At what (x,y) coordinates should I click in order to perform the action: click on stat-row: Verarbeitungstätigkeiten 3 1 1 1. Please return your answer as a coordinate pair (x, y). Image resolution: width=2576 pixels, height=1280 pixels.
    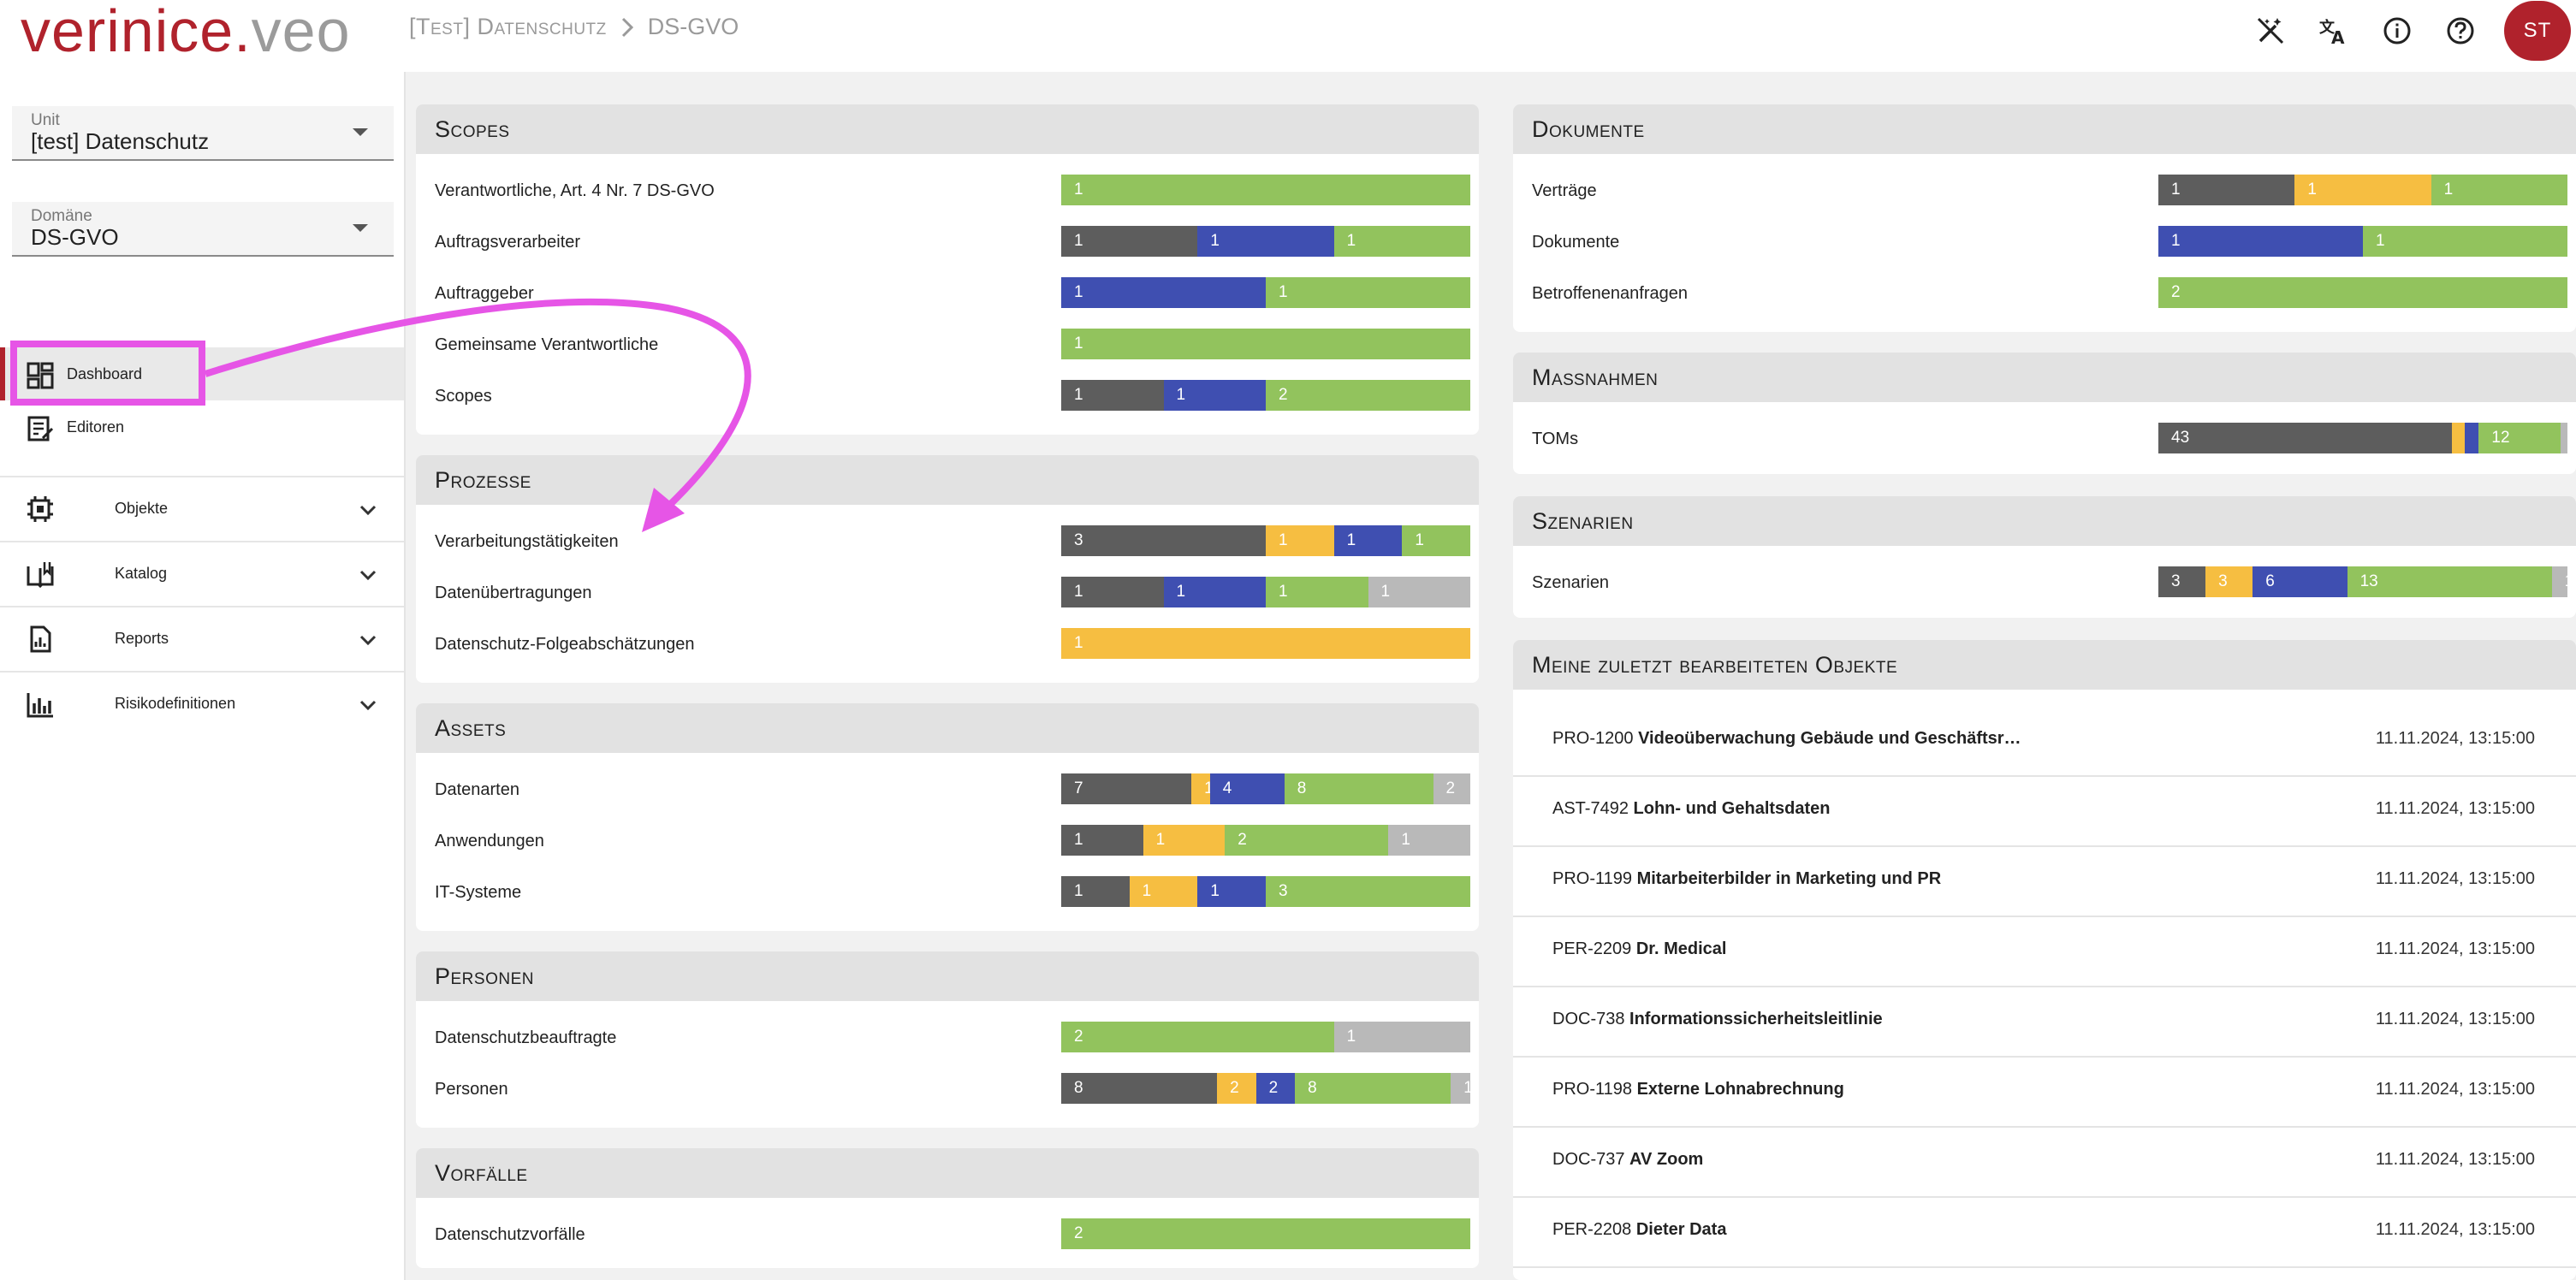
    Looking at the image, I should click on (947, 540).